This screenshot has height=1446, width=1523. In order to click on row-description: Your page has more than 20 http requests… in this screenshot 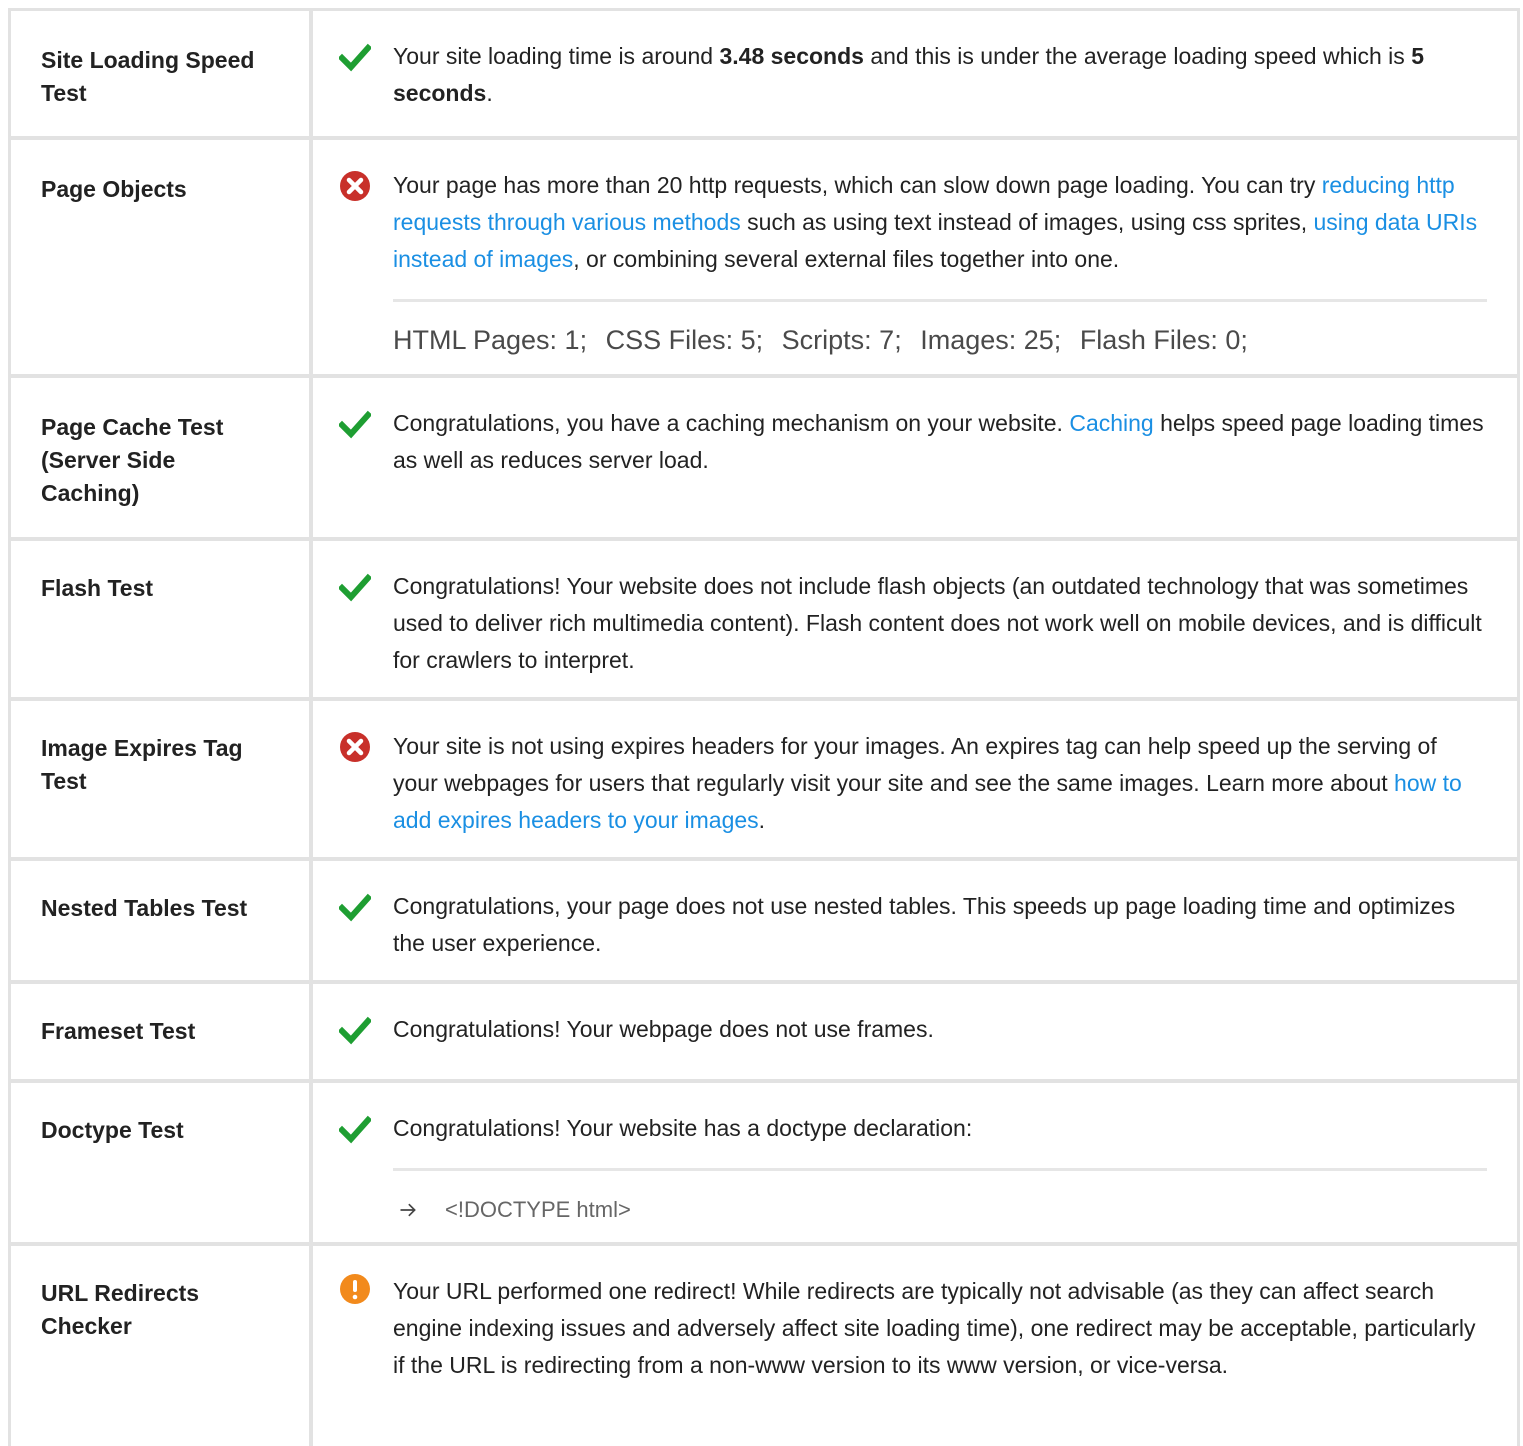, I will do `click(935, 222)`.